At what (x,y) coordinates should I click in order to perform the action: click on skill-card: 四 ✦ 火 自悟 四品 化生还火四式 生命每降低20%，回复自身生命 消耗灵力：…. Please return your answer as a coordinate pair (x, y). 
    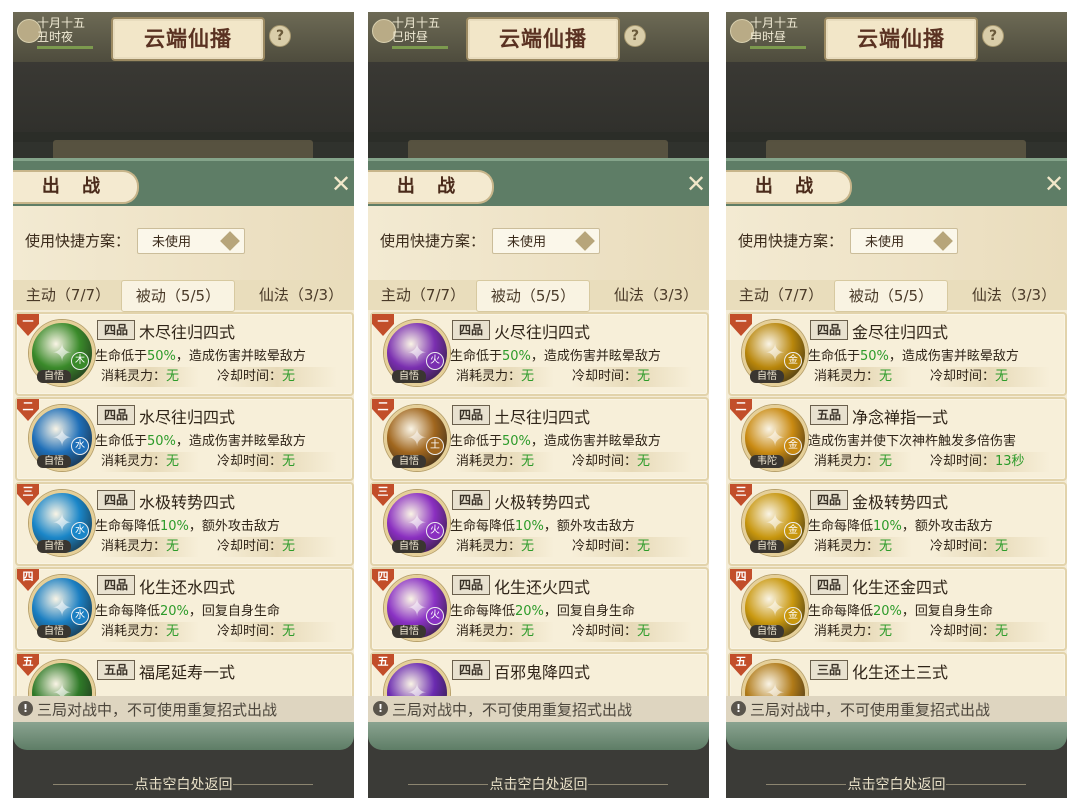
    Looking at the image, I should click on (539, 609).